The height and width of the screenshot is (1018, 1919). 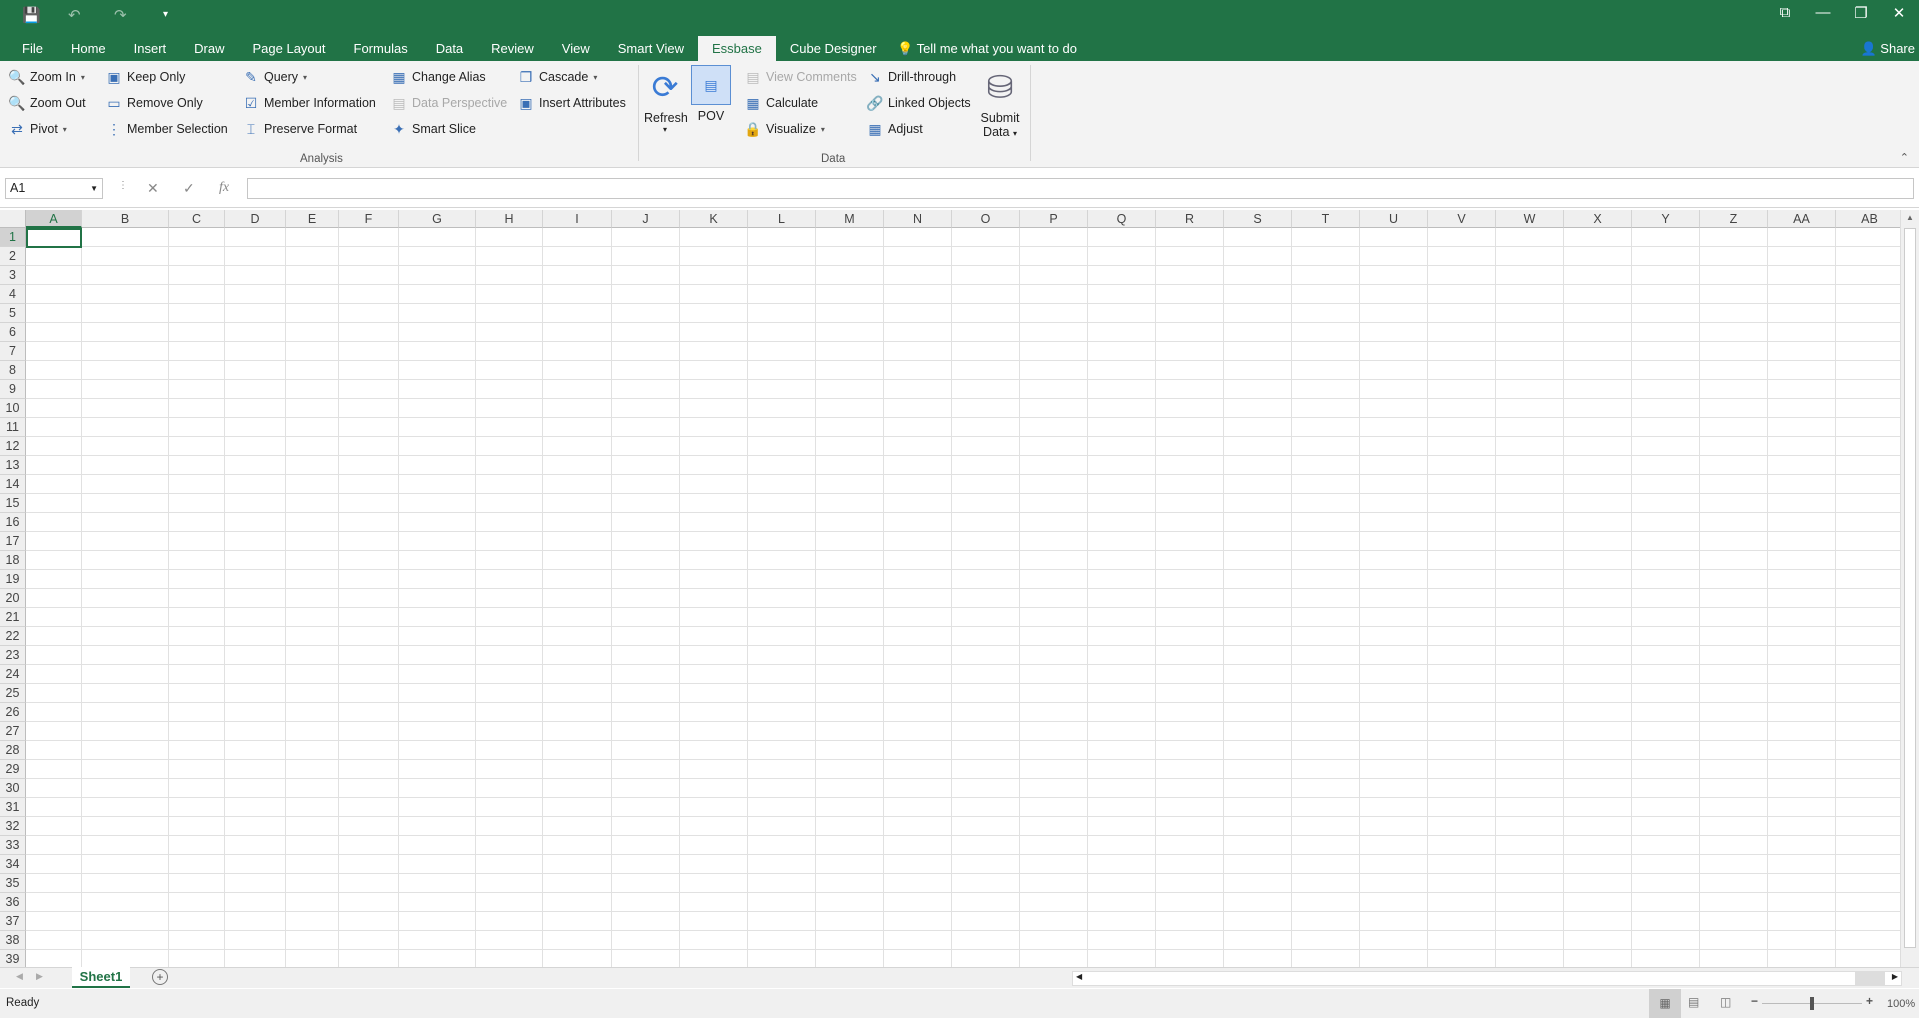 I want to click on column-header-AB: AB, so click(x=1868, y=219).